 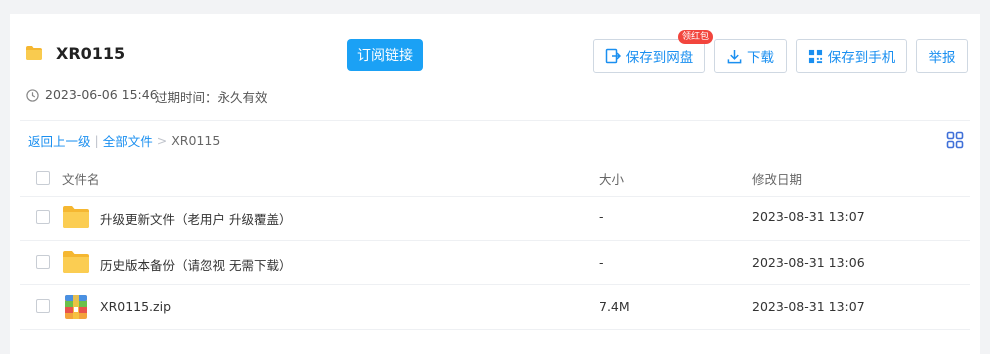 What do you see at coordinates (196, 140) in the screenshot?
I see `breadcrumb-current: XR0115` at bounding box center [196, 140].